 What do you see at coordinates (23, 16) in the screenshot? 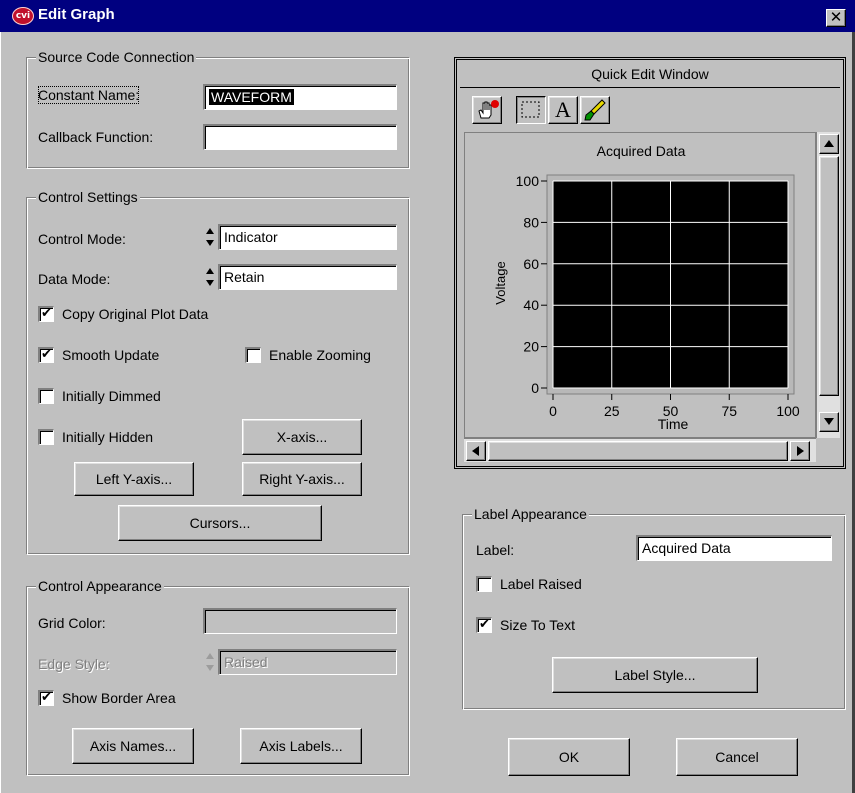
I see `app-logo-icon: cvi` at bounding box center [23, 16].